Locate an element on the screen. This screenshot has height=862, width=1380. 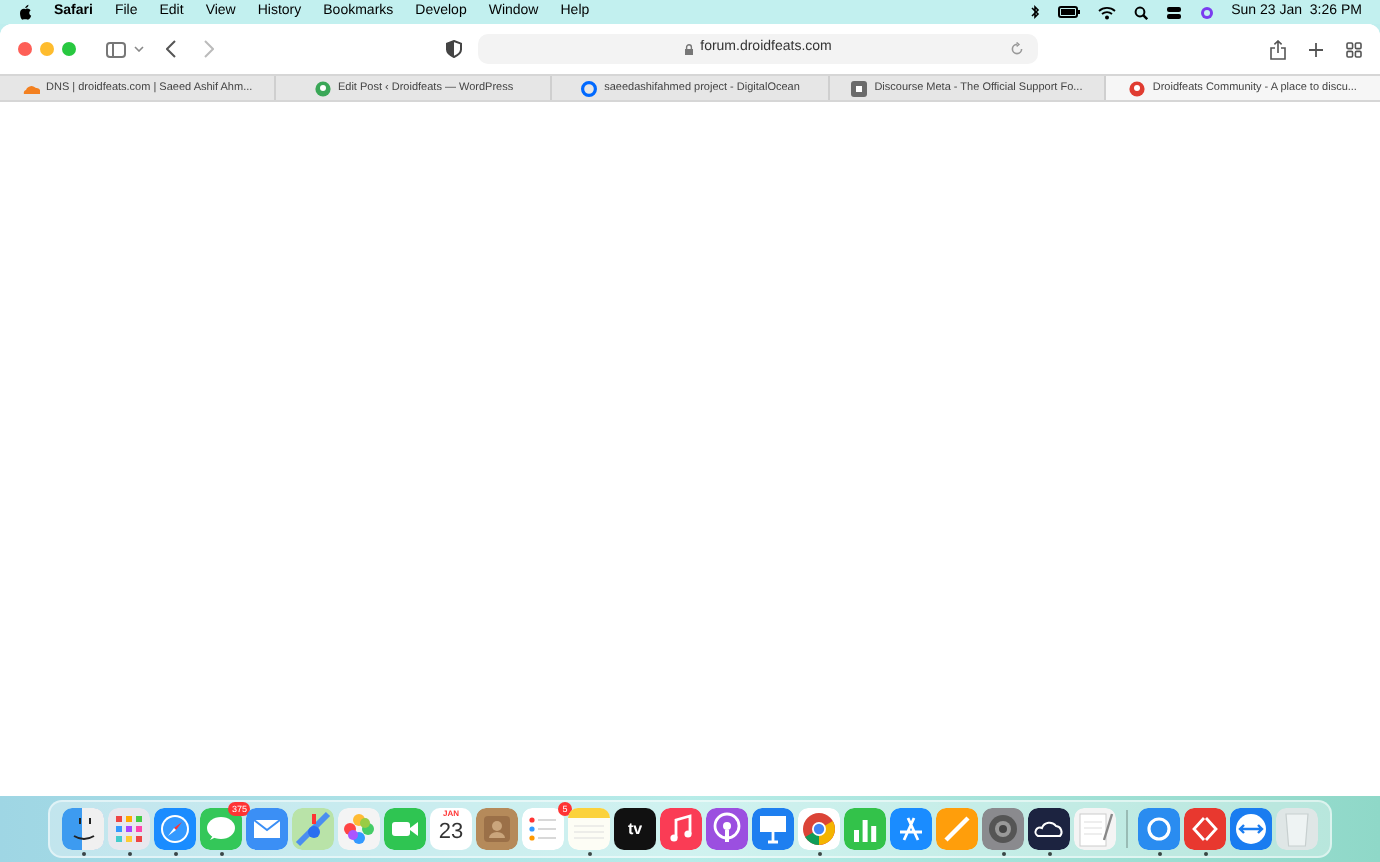
forward-icon is located at coordinates (209, 49).